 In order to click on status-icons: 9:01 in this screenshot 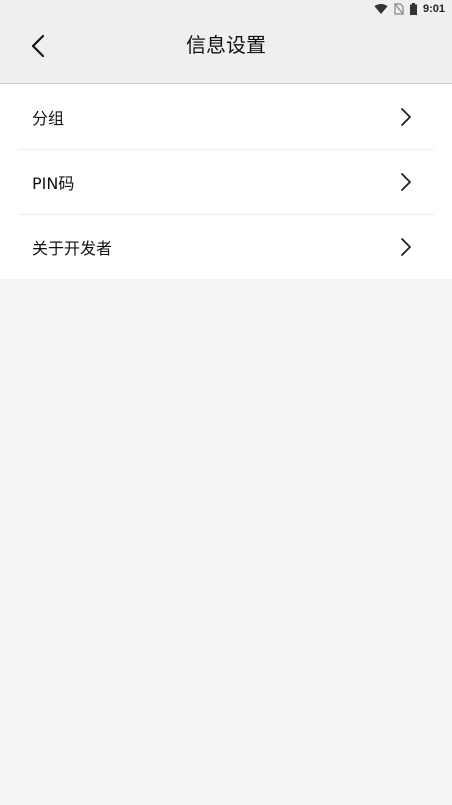, I will do `click(409, 9)`.